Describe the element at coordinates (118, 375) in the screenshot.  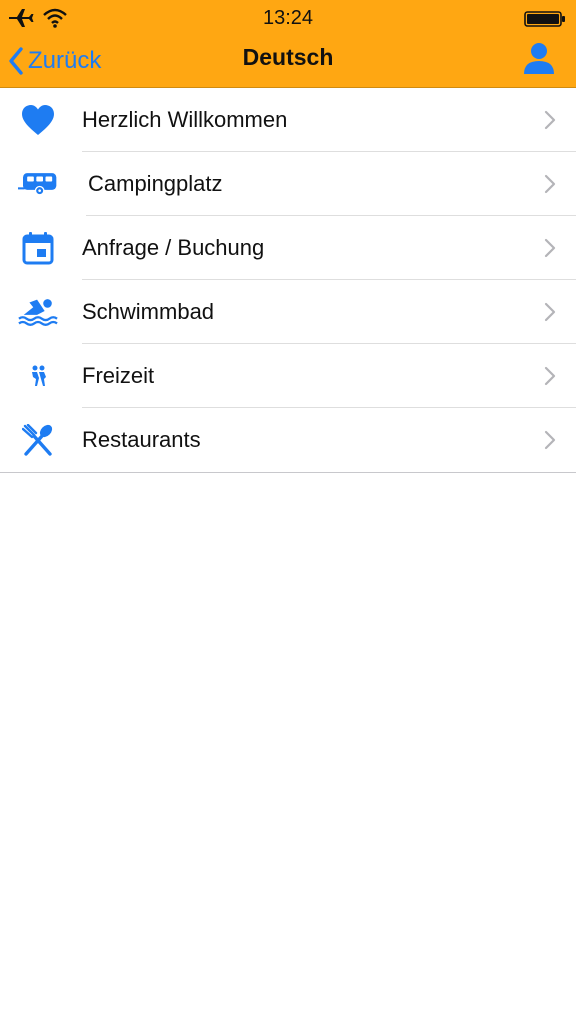
I see `menu-item-label: Freizeit` at that location.